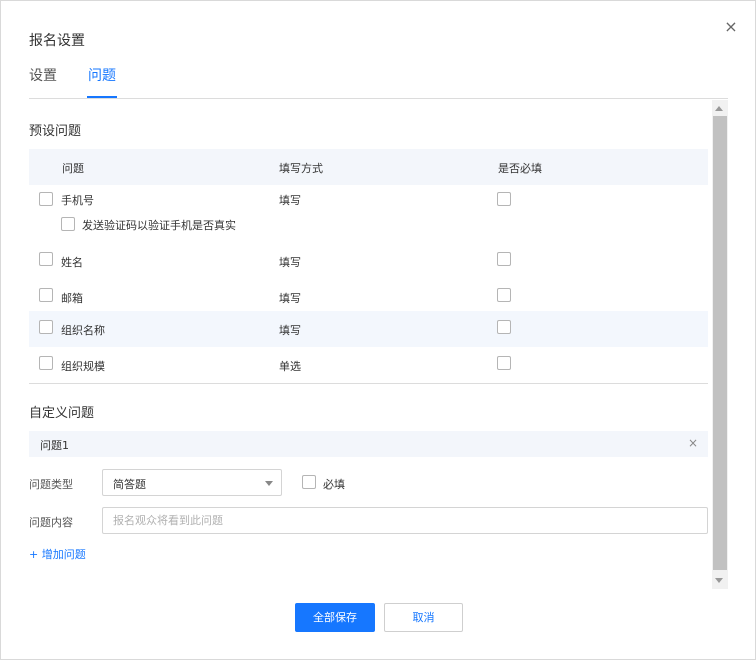 This screenshot has height=660, width=756. Describe the element at coordinates (83, 366) in the screenshot. I see `question-name: 组织规模` at that location.